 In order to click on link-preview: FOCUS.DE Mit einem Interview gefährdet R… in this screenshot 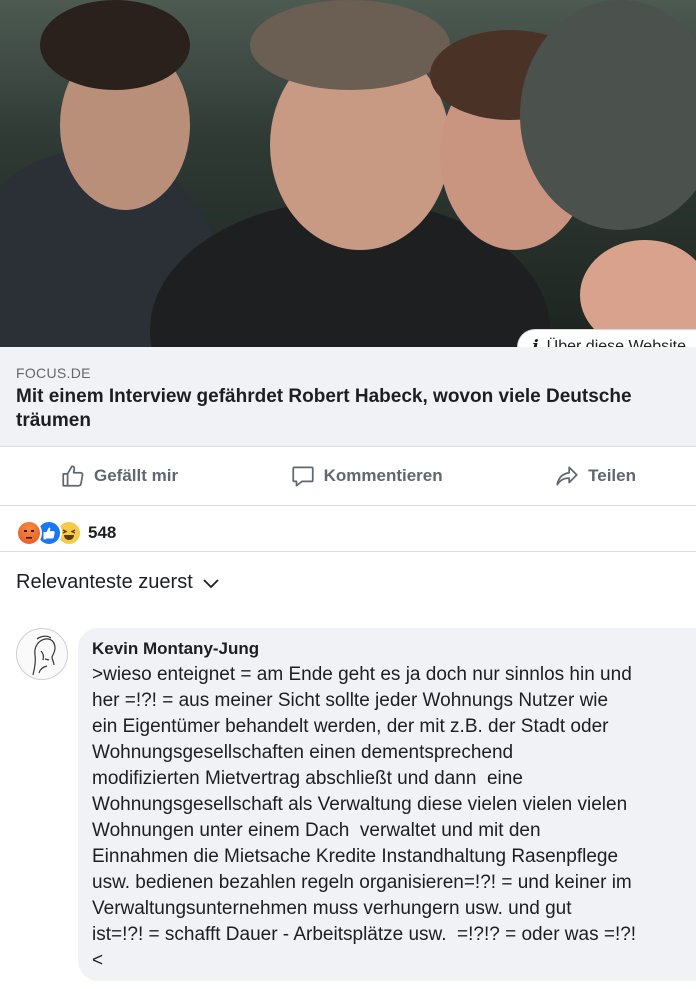, I will do `click(348, 396)`.